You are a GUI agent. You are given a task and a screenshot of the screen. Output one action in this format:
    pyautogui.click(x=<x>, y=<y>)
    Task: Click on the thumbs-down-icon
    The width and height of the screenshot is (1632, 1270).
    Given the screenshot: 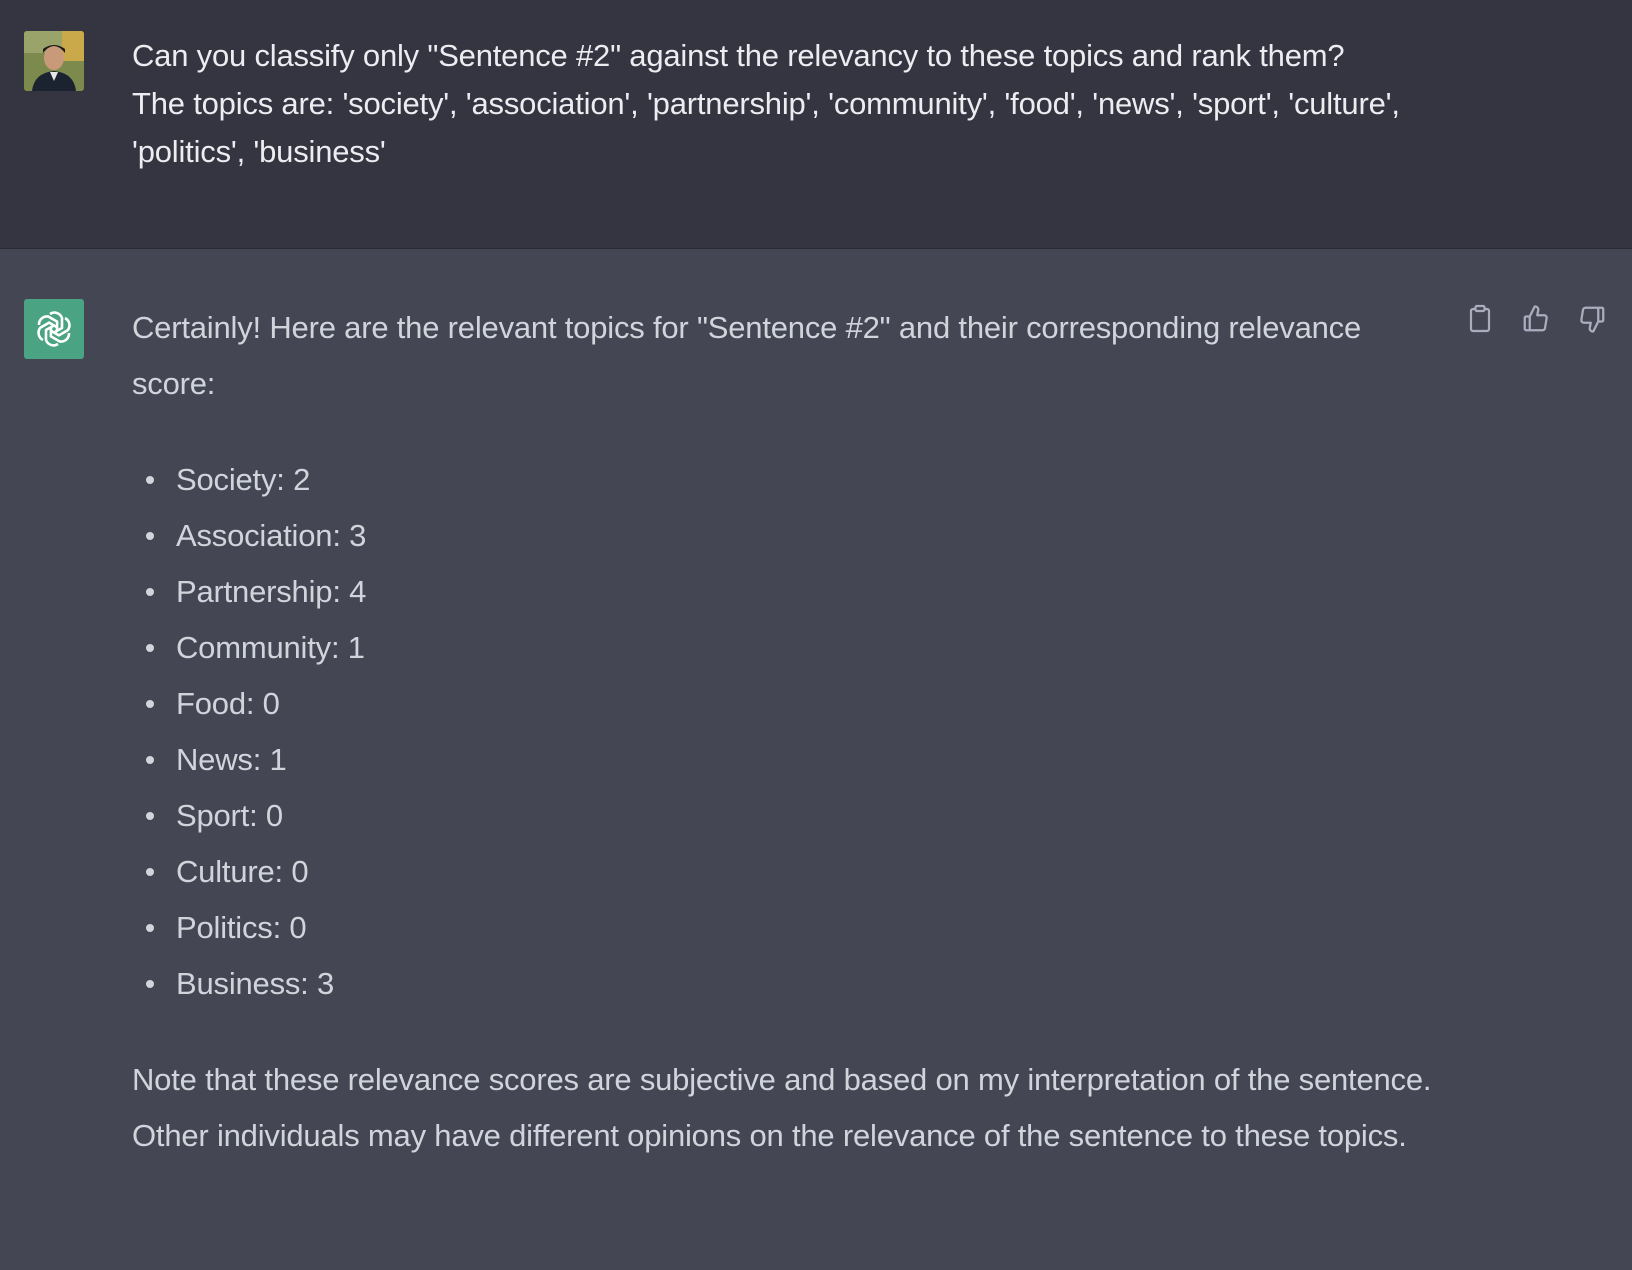 What is the action you would take?
    pyautogui.click(x=1592, y=319)
    